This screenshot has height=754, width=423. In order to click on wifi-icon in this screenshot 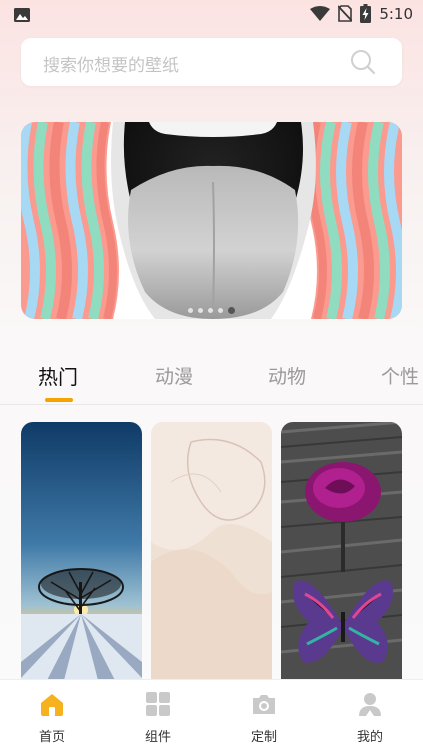, I will do `click(320, 13)`.